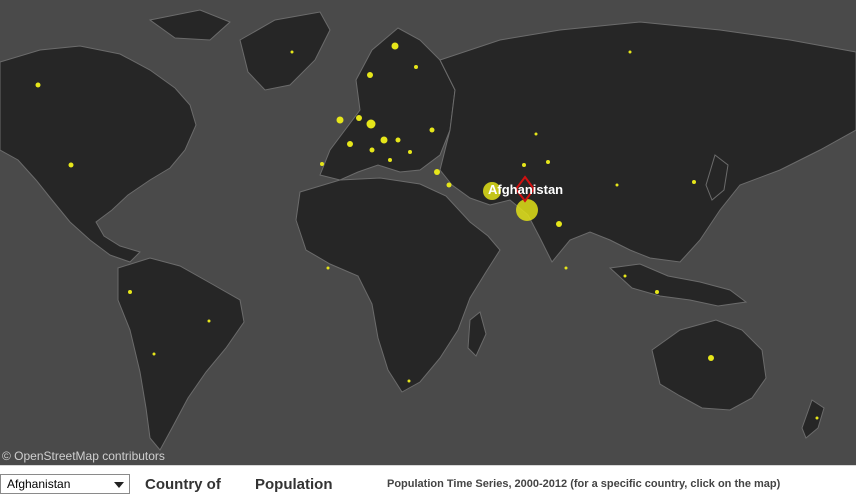 This screenshot has width=856, height=500. What do you see at coordinates (398, 285) in the screenshot?
I see `africa-landmass` at bounding box center [398, 285].